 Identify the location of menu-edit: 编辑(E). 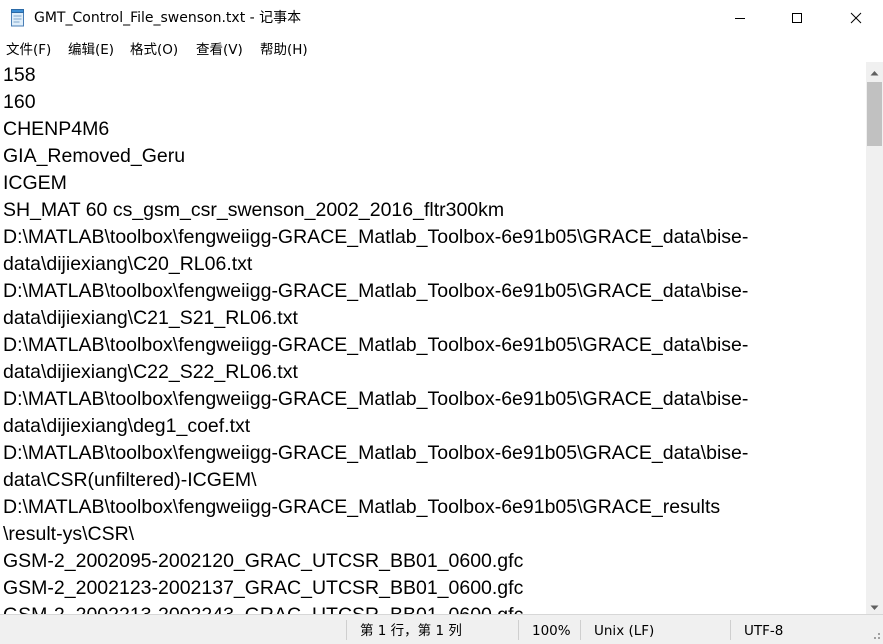
(91, 50).